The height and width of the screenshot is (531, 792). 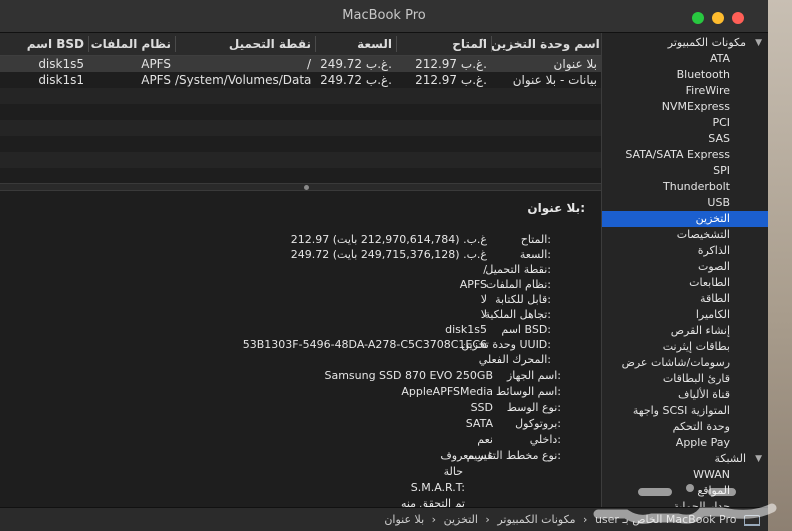 What do you see at coordinates (718, 18) in the screenshot?
I see `minimize-button` at bounding box center [718, 18].